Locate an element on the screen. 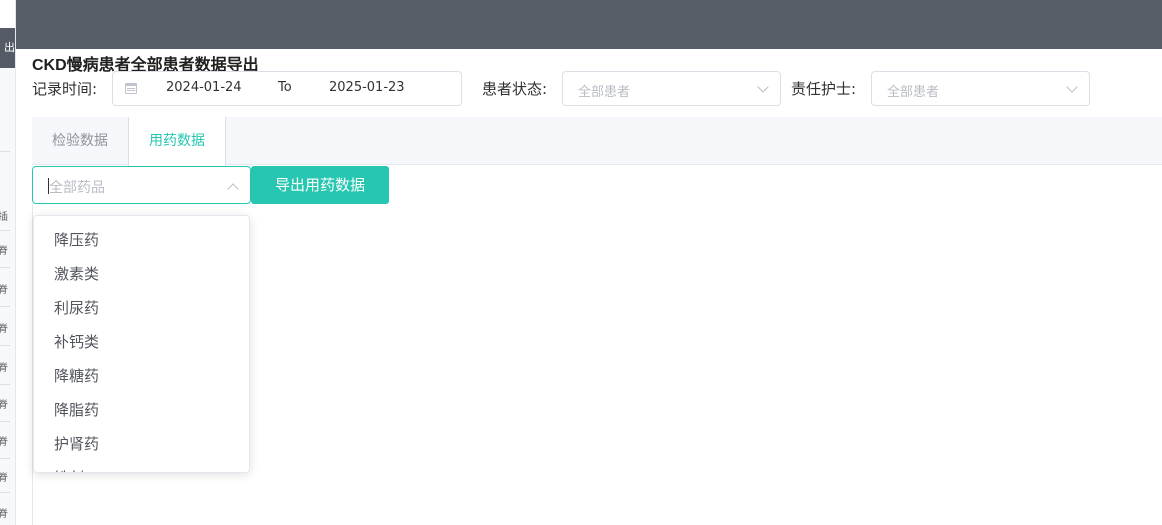 The height and width of the screenshot is (525, 1162). nurse-select: 全部患者 is located at coordinates (980, 88).